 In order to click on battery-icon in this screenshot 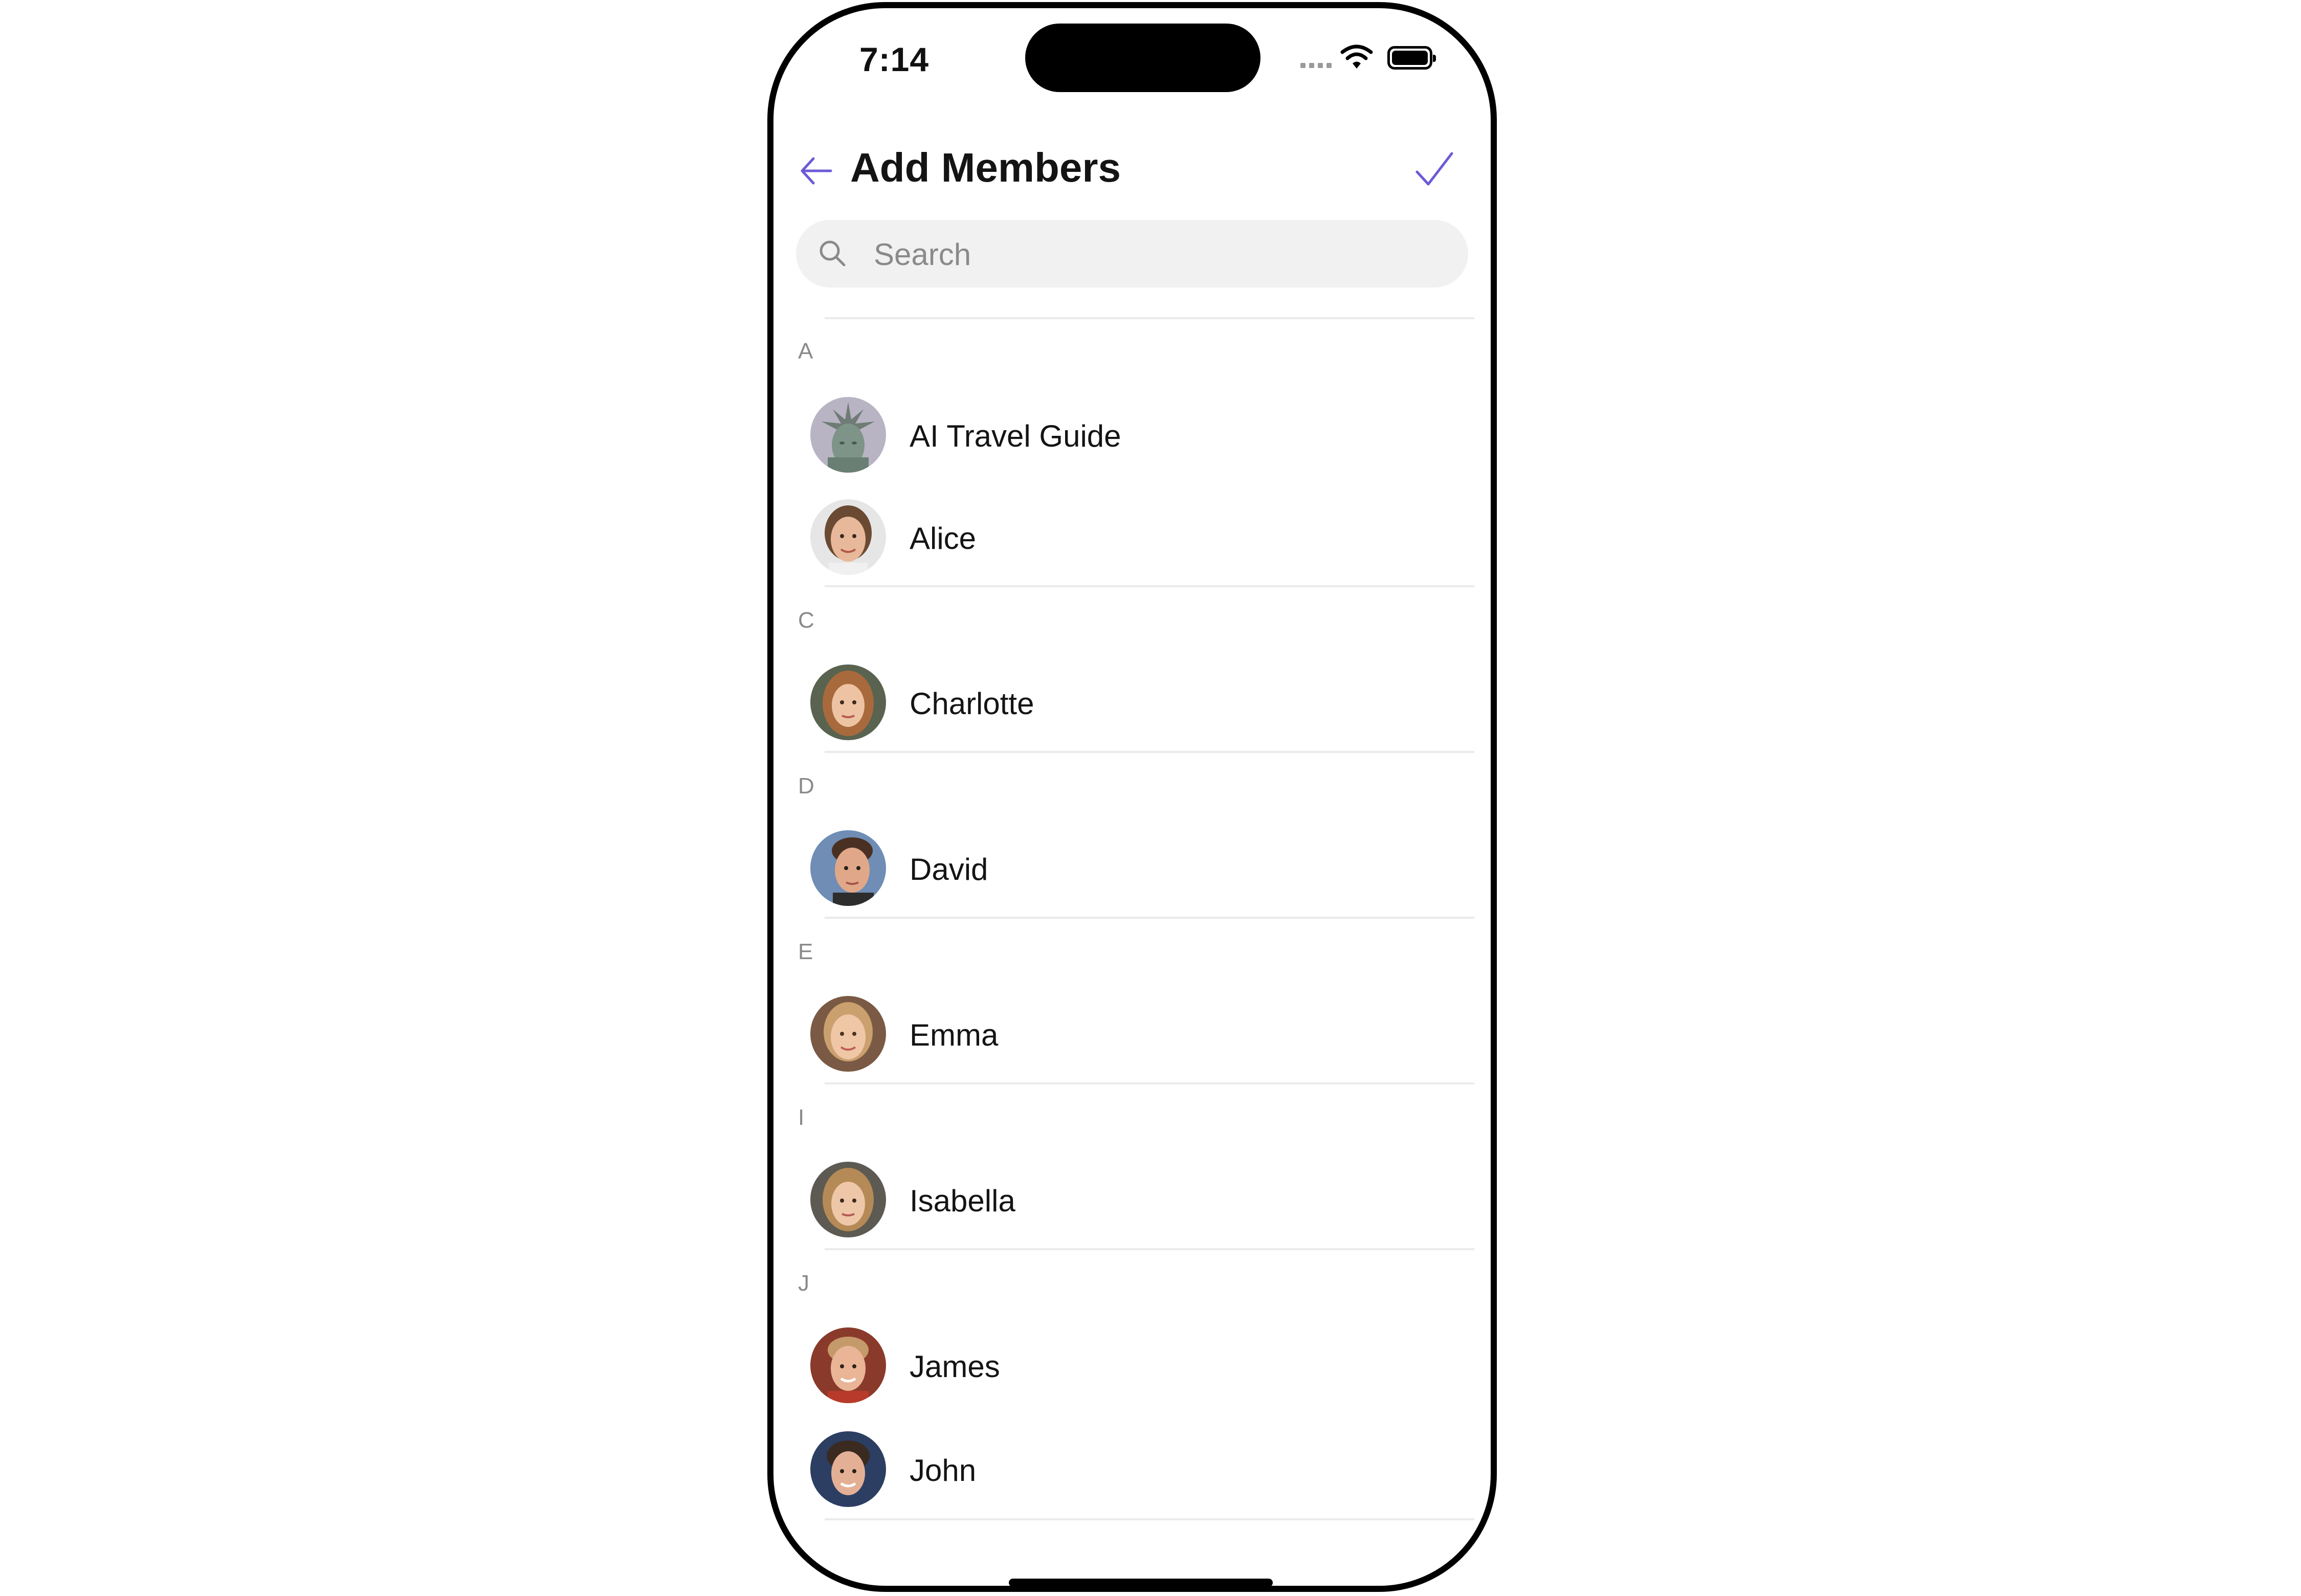, I will do `click(1411, 58)`.